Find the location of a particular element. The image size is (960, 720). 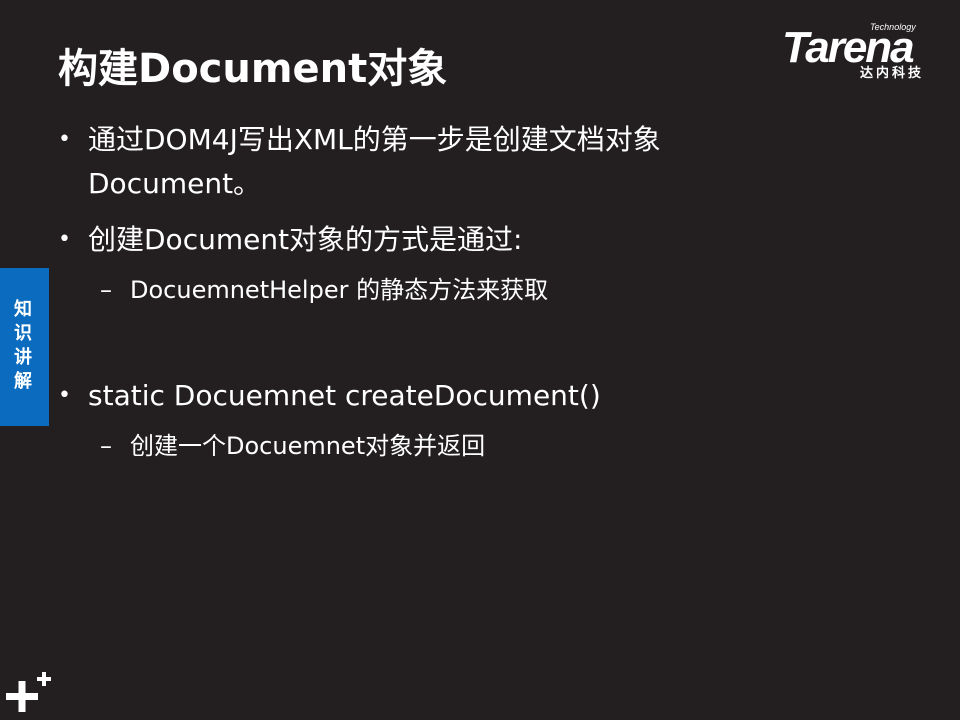

side-tab-knowledge: 知 识 讲 解 is located at coordinates (24, 347).